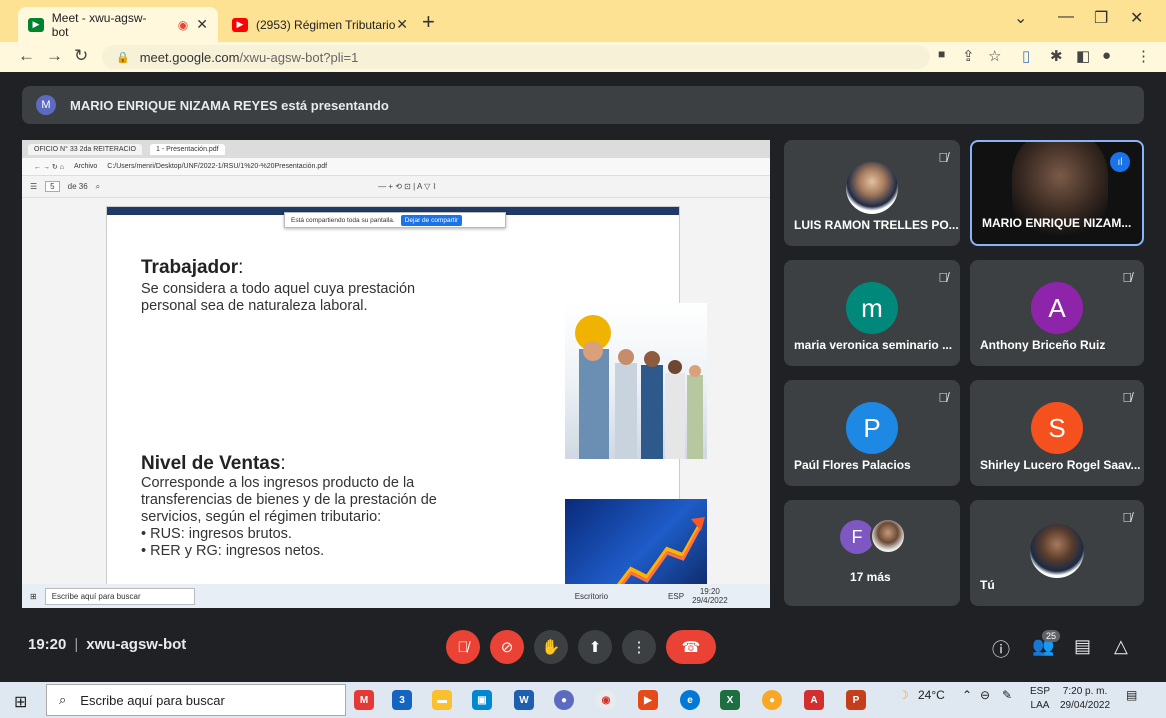 This screenshot has height=718, width=1166. Describe the element at coordinates (1082, 646) in the screenshot. I see `chat-icon: ▤` at that location.